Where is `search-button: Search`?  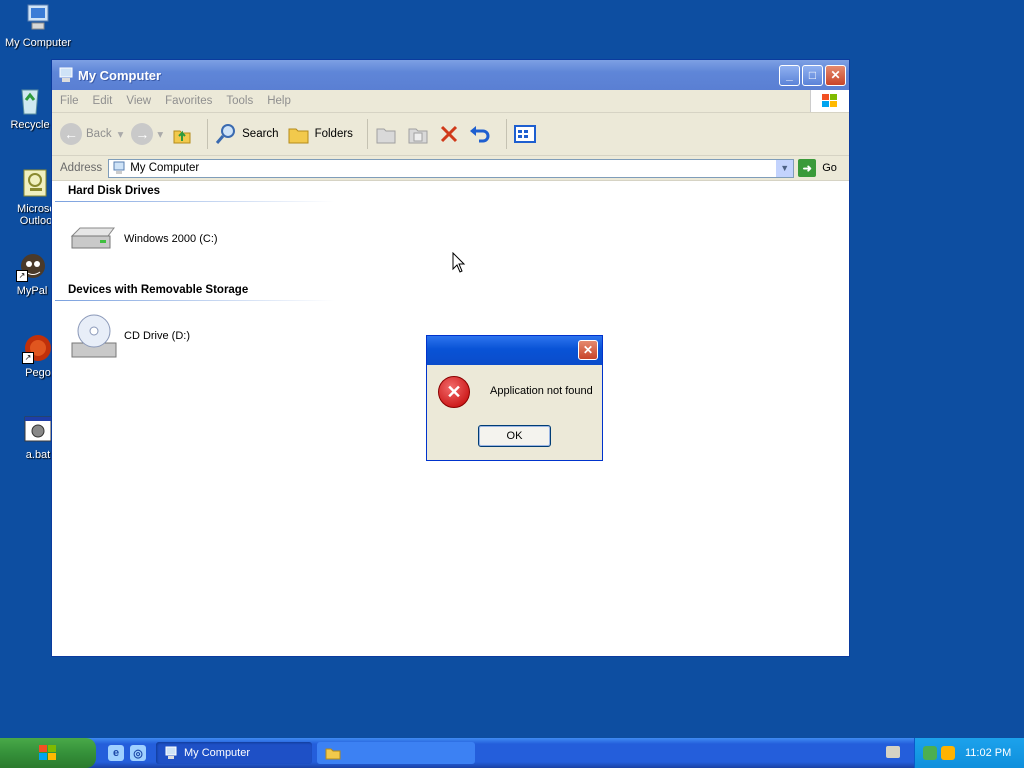 search-button: Search is located at coordinates (246, 134).